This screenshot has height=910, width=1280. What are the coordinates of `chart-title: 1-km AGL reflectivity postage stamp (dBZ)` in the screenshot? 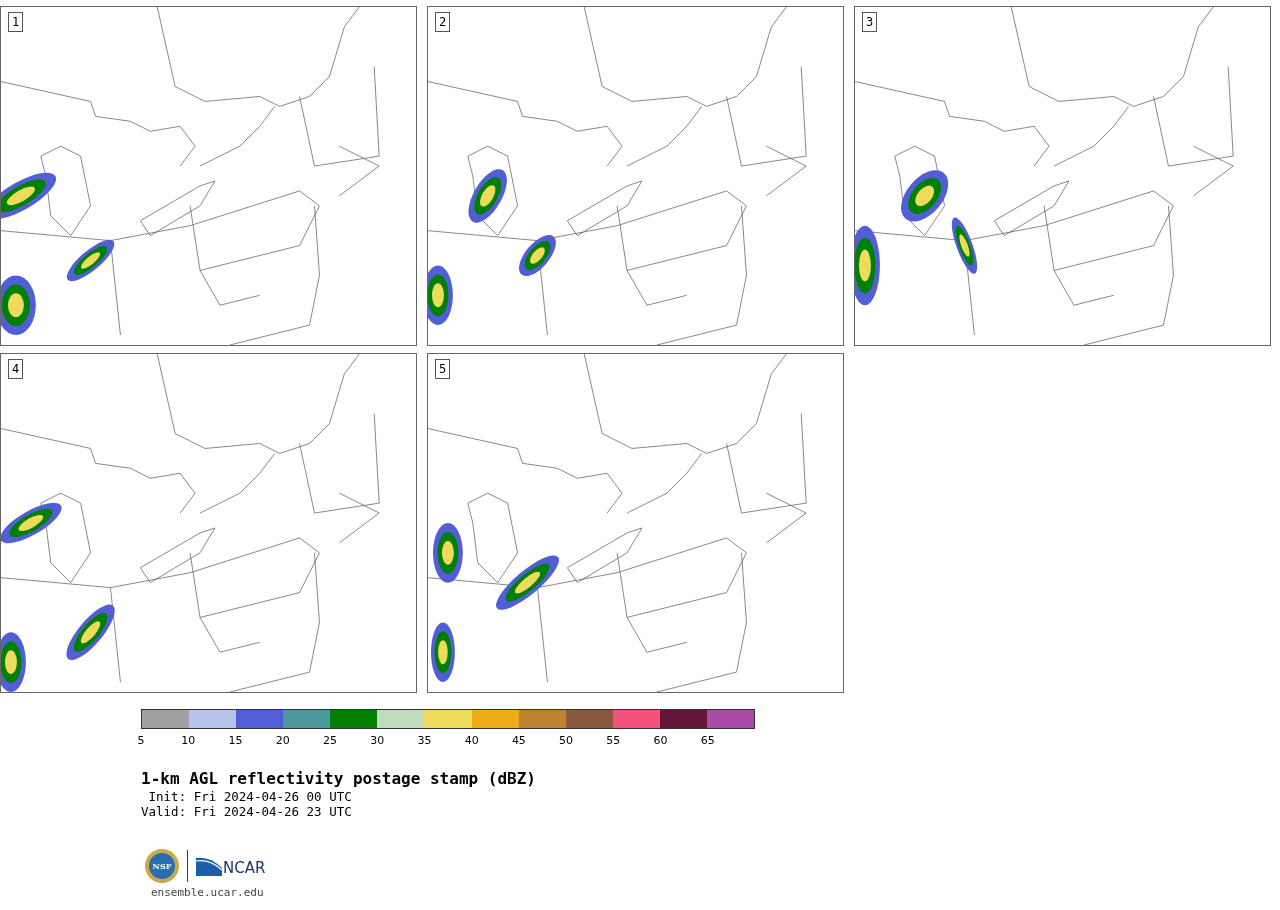 It's located at (338, 779).